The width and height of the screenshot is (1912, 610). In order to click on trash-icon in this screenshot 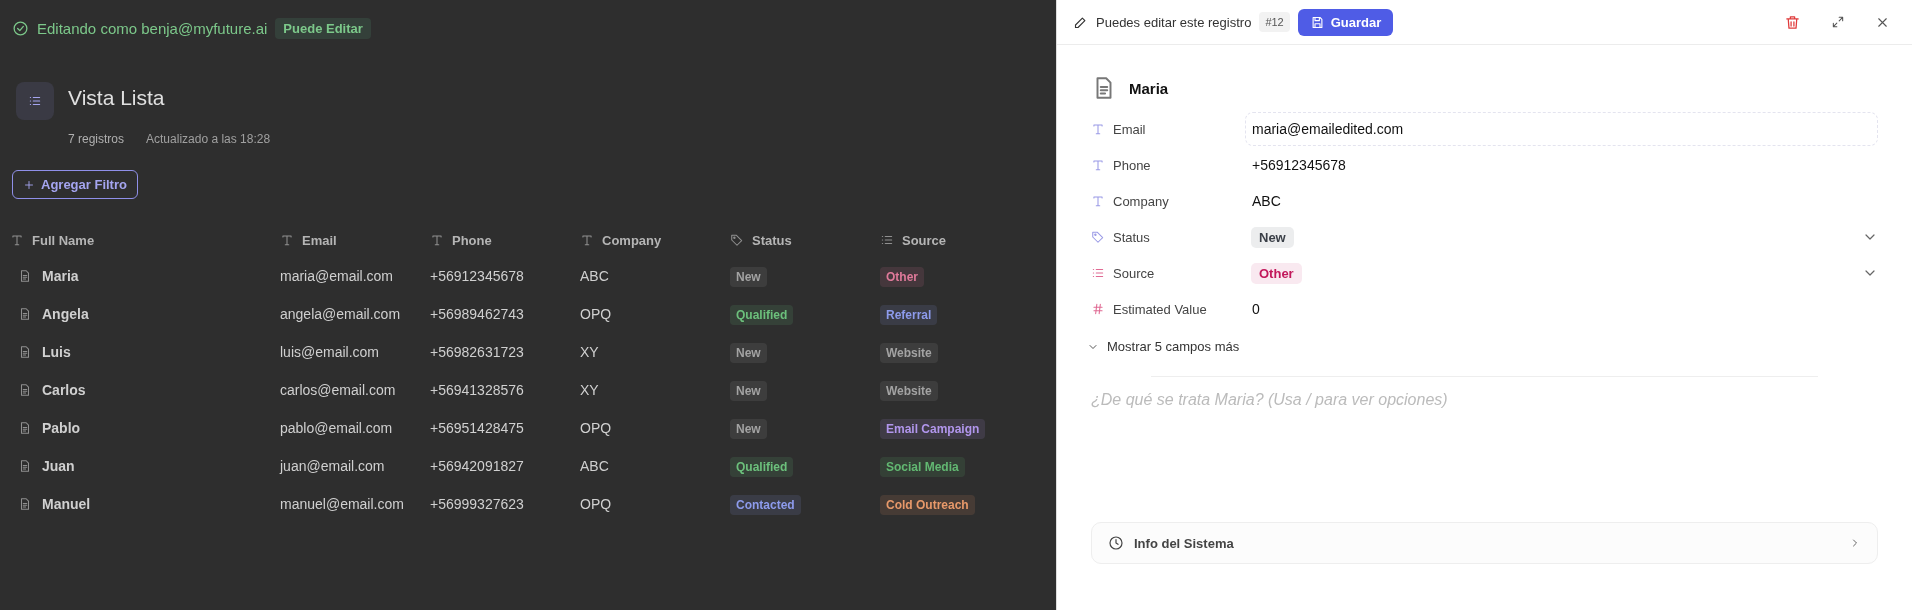, I will do `click(1792, 22)`.